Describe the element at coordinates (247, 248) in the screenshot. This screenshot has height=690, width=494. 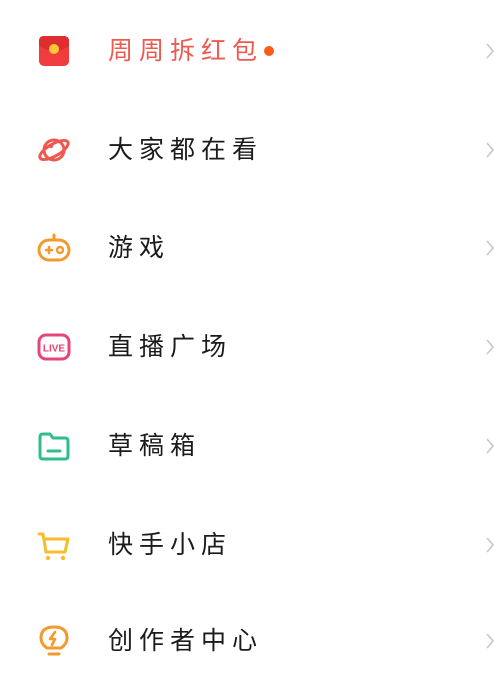
I see `menu-item-games: 游戏` at that location.